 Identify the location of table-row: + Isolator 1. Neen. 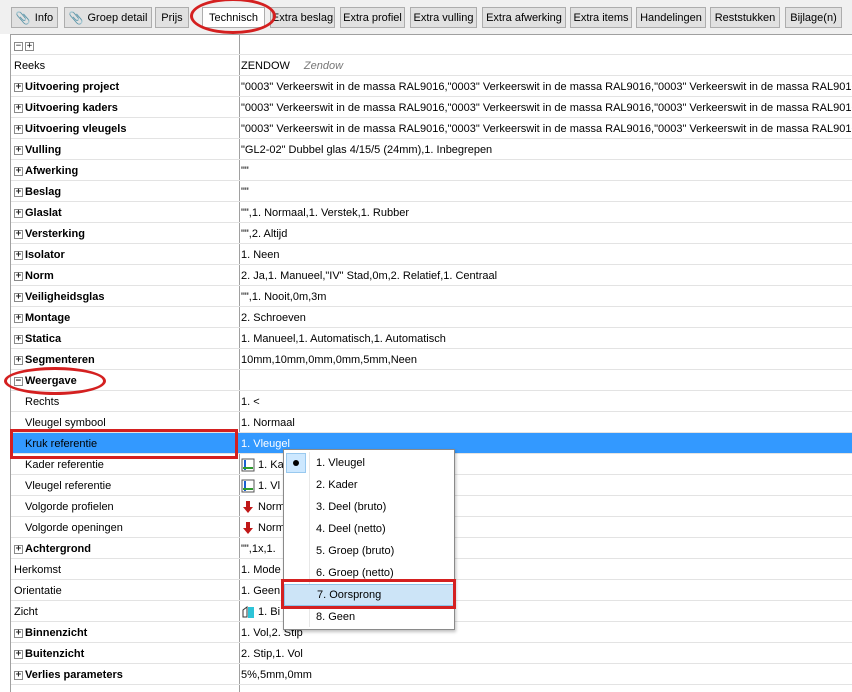
(431, 254).